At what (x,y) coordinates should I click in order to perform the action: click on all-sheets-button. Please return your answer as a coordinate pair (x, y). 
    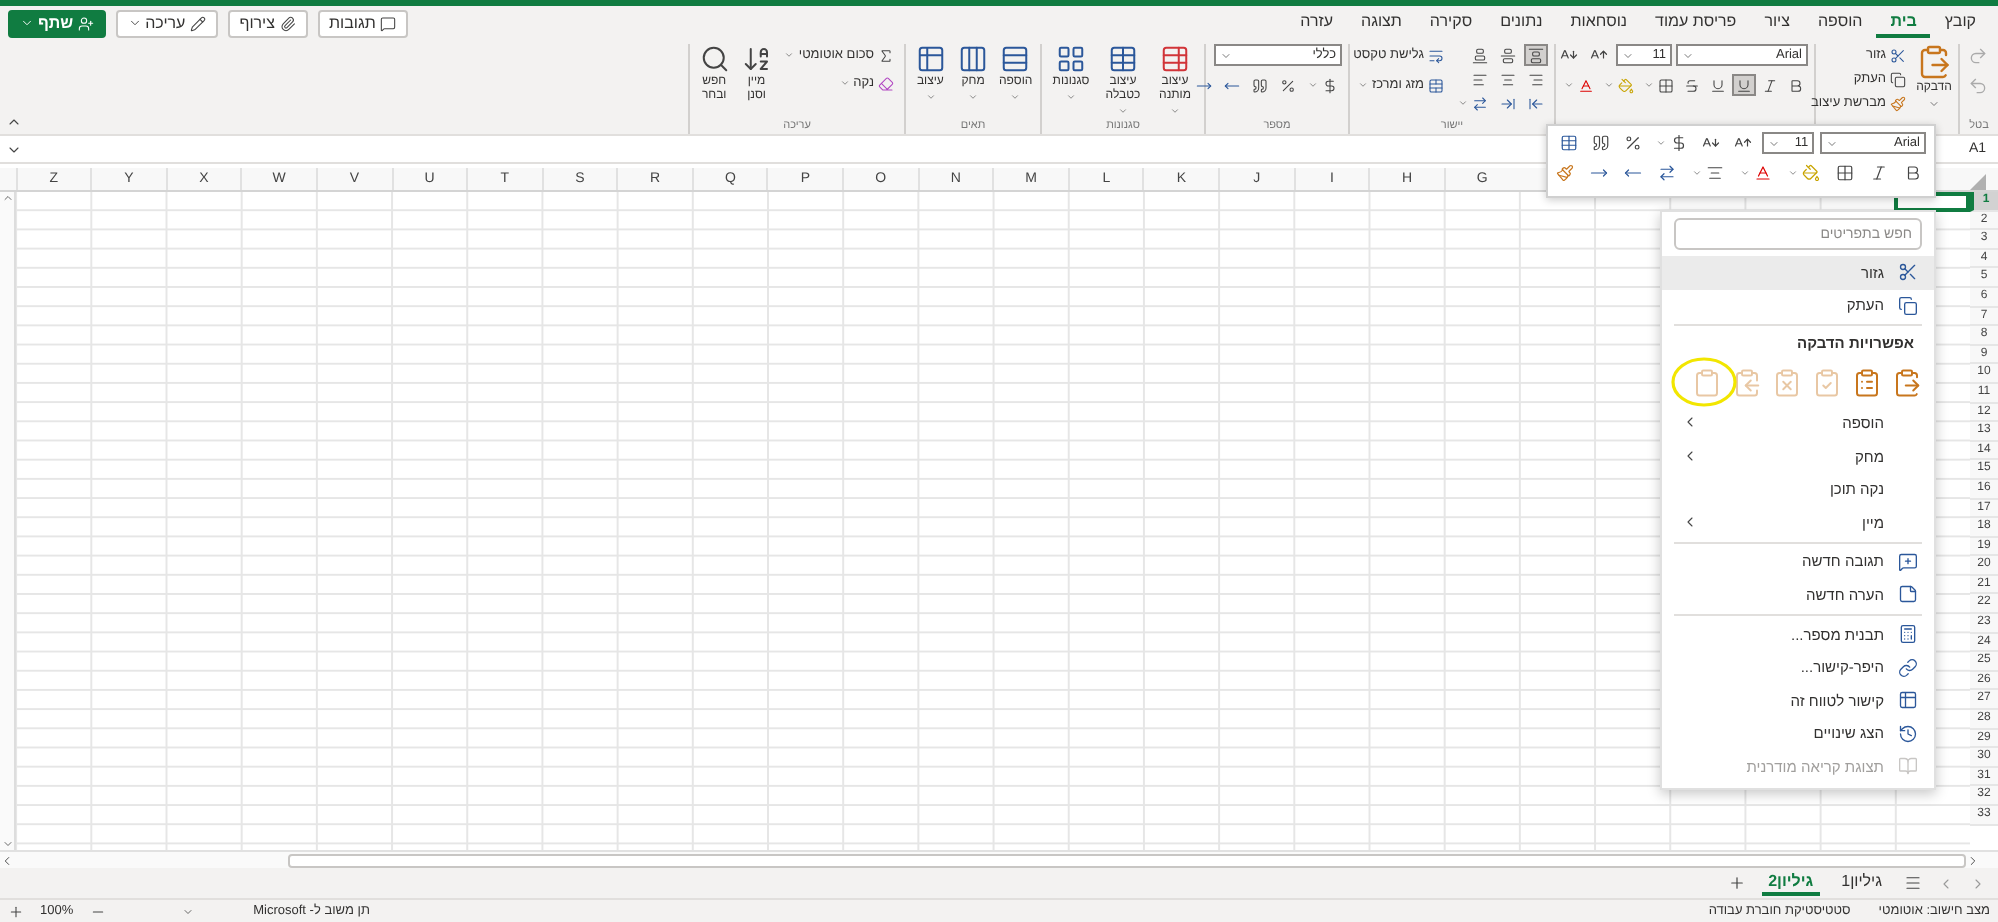
    Looking at the image, I should click on (1913, 883).